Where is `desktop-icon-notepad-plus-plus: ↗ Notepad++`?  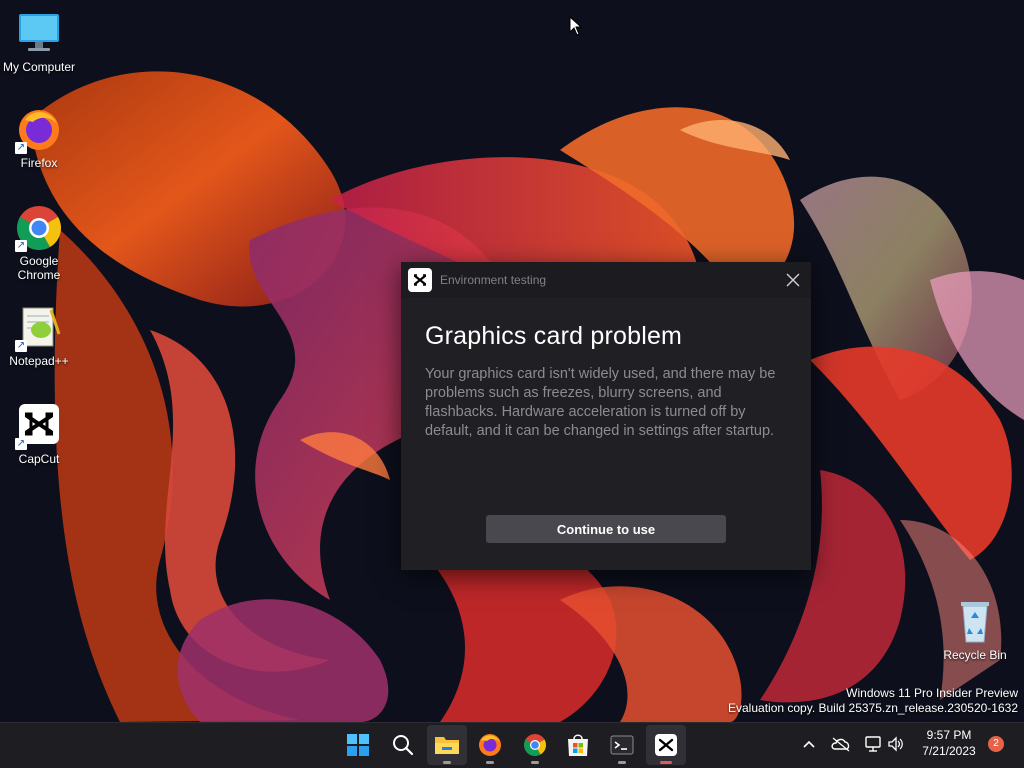
desktop-icon-notepad-plus-plus: ↗ Notepad++ is located at coordinates (39, 336).